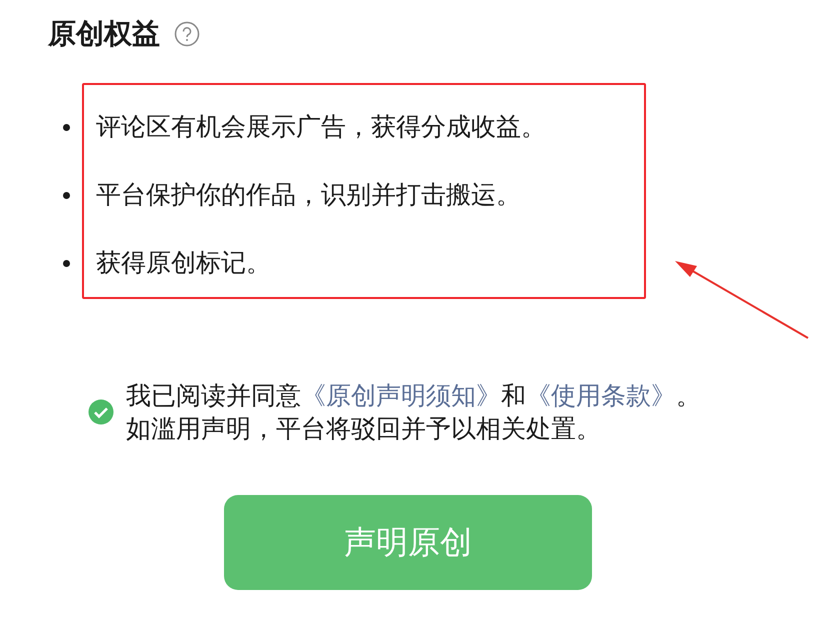 The image size is (821, 642). Describe the element at coordinates (601, 395) in the screenshot. I see `terms-link: 《使用条款》` at that location.